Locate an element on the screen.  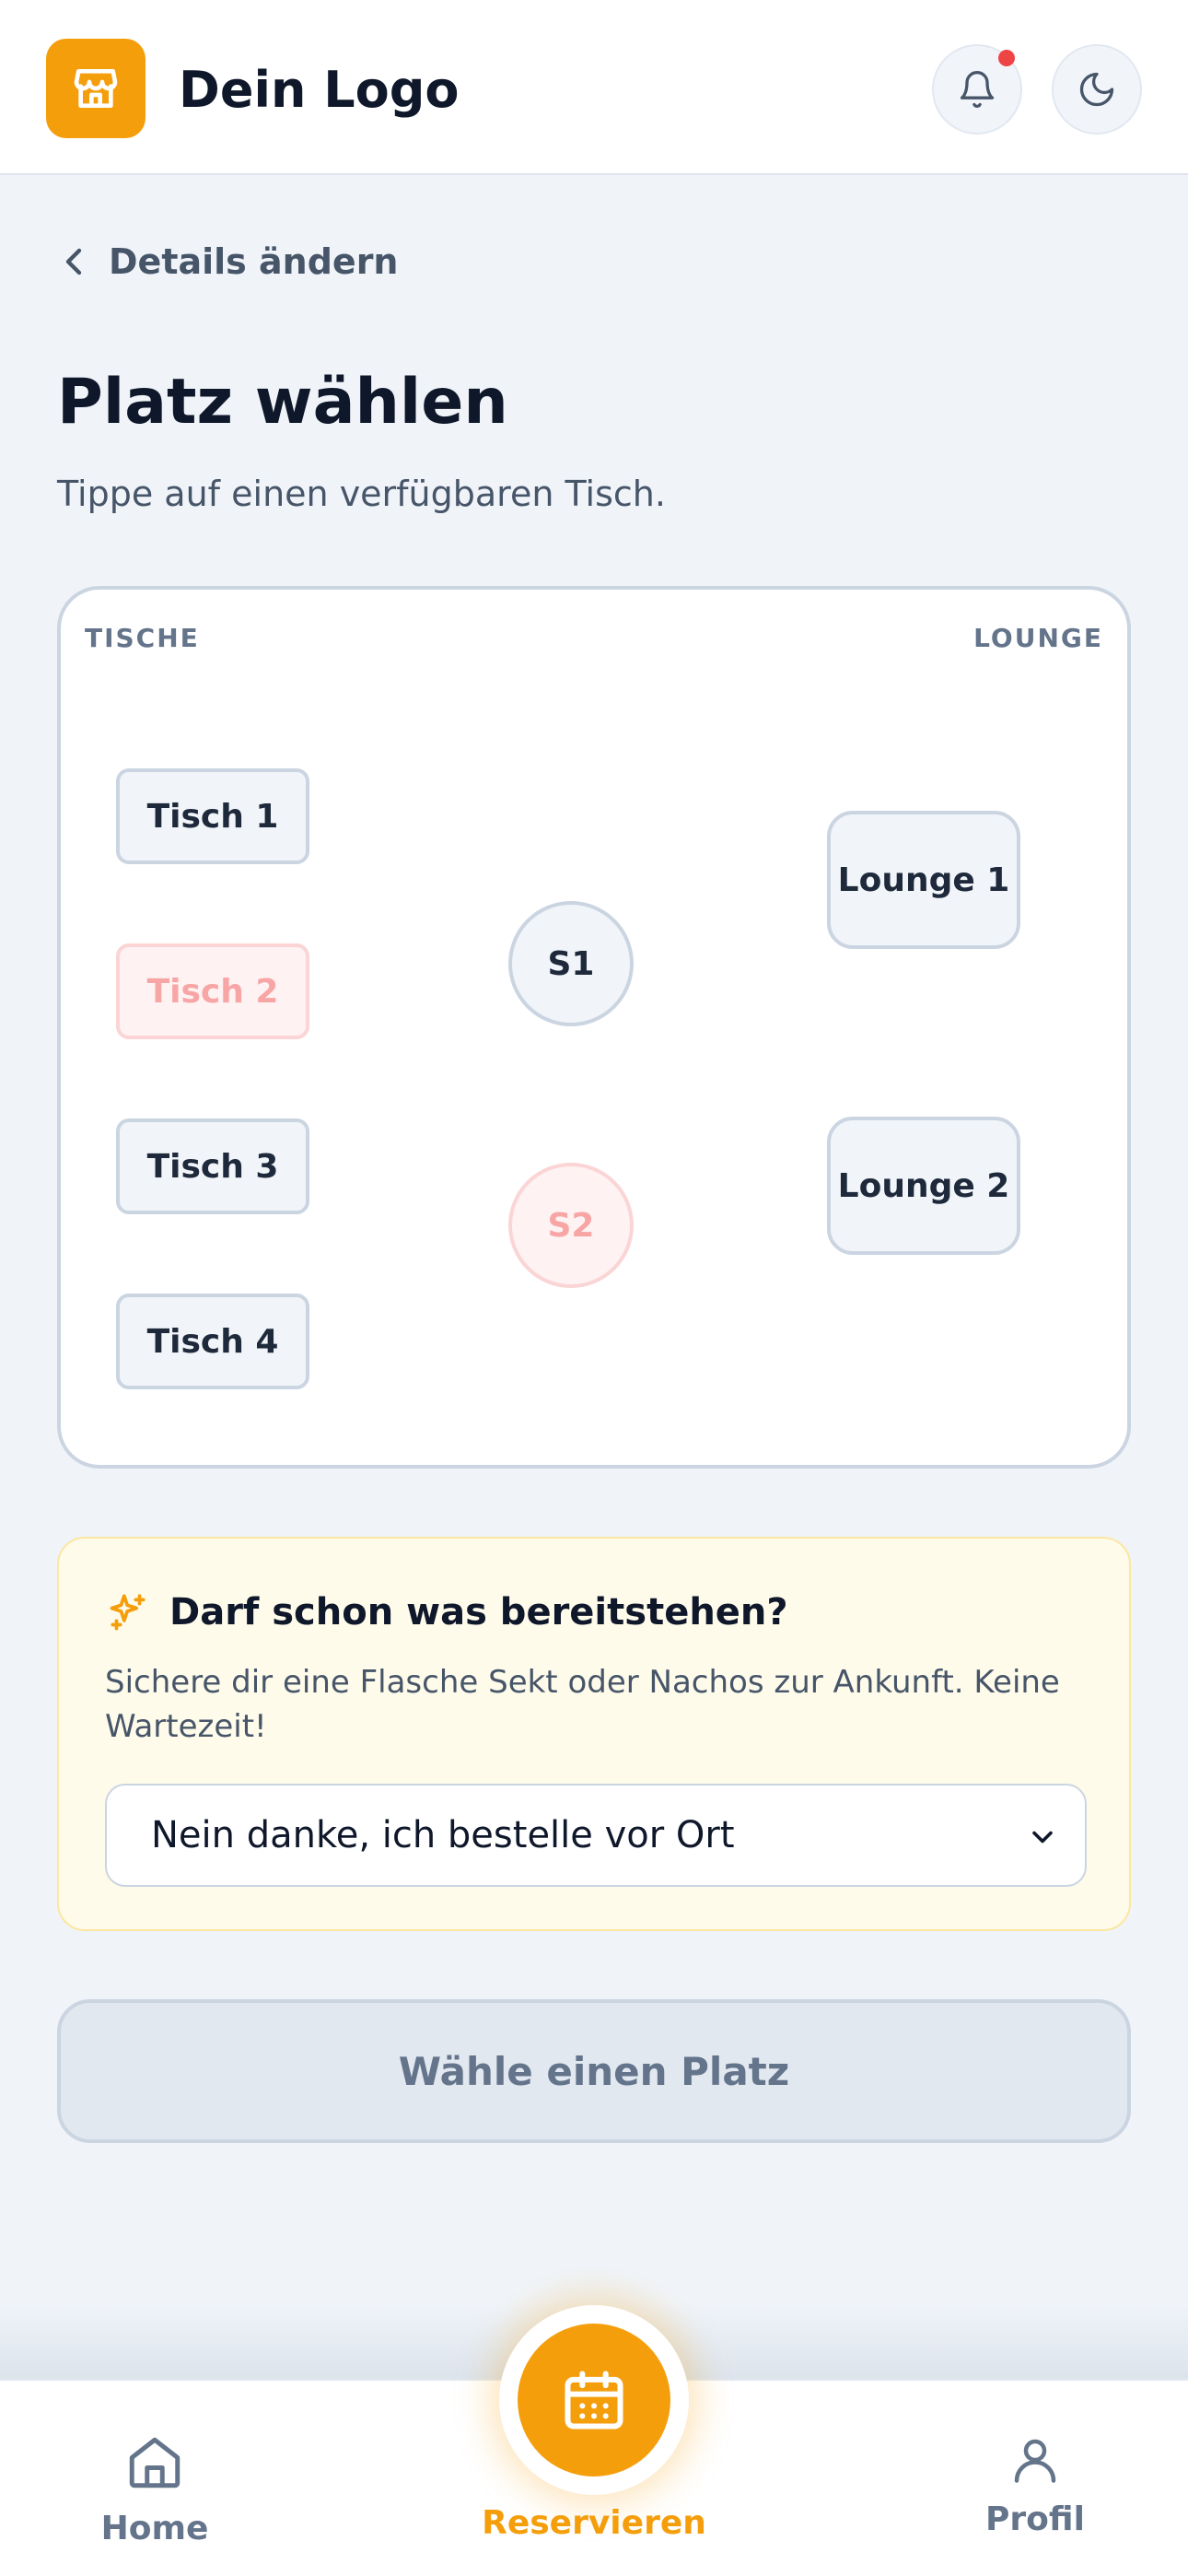
back-link-label: Details ändern is located at coordinates (254, 261).